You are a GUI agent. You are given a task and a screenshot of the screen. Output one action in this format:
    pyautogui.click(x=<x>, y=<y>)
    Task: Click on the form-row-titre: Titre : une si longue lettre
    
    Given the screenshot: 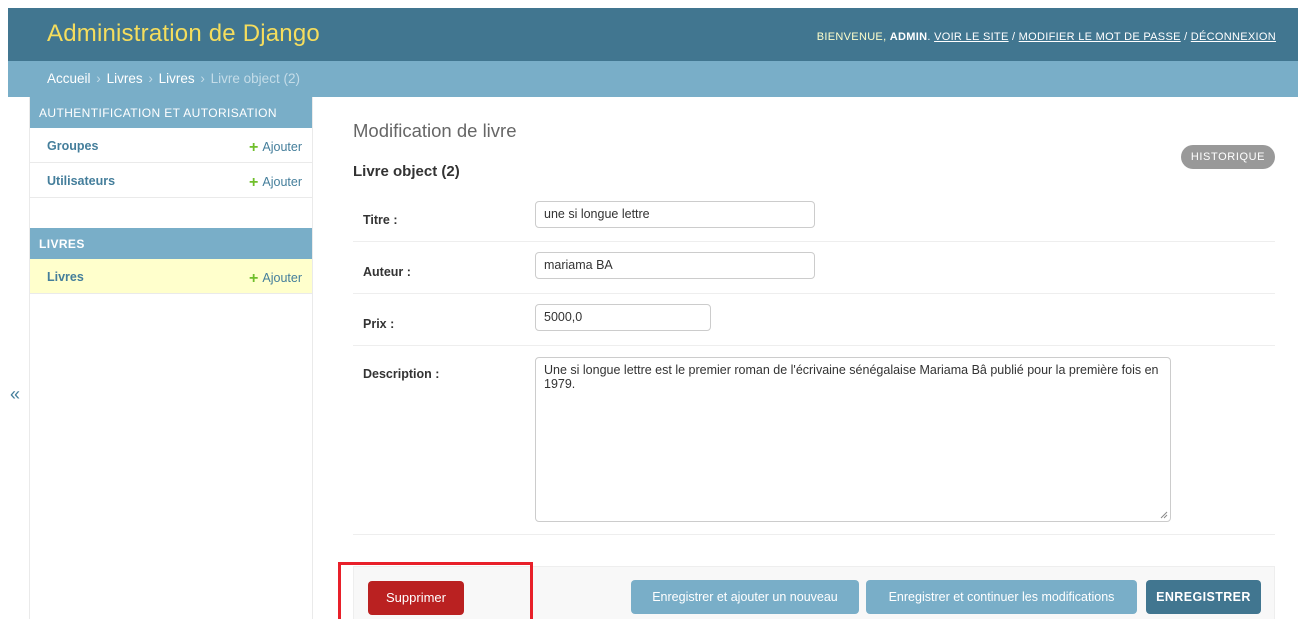 What is the action you would take?
    pyautogui.click(x=814, y=216)
    